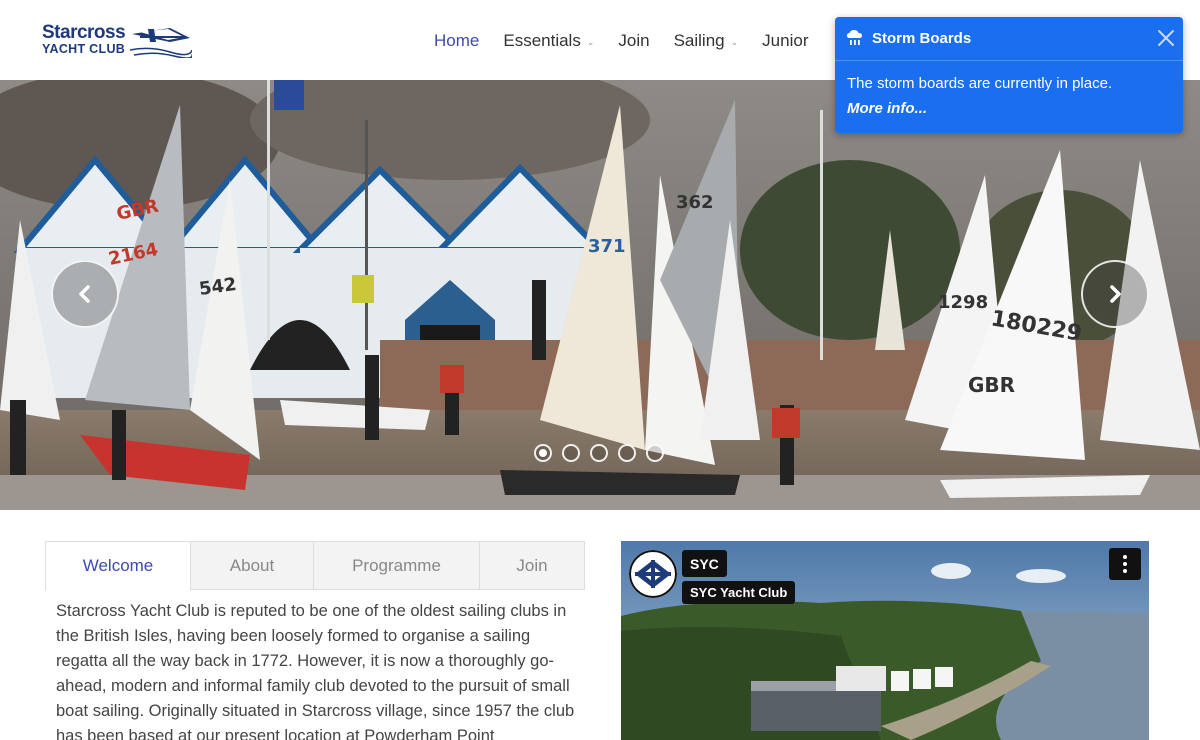 The height and width of the screenshot is (740, 1200). Describe the element at coordinates (704, 563) in the screenshot. I see `channel-short-name: SYC` at that location.